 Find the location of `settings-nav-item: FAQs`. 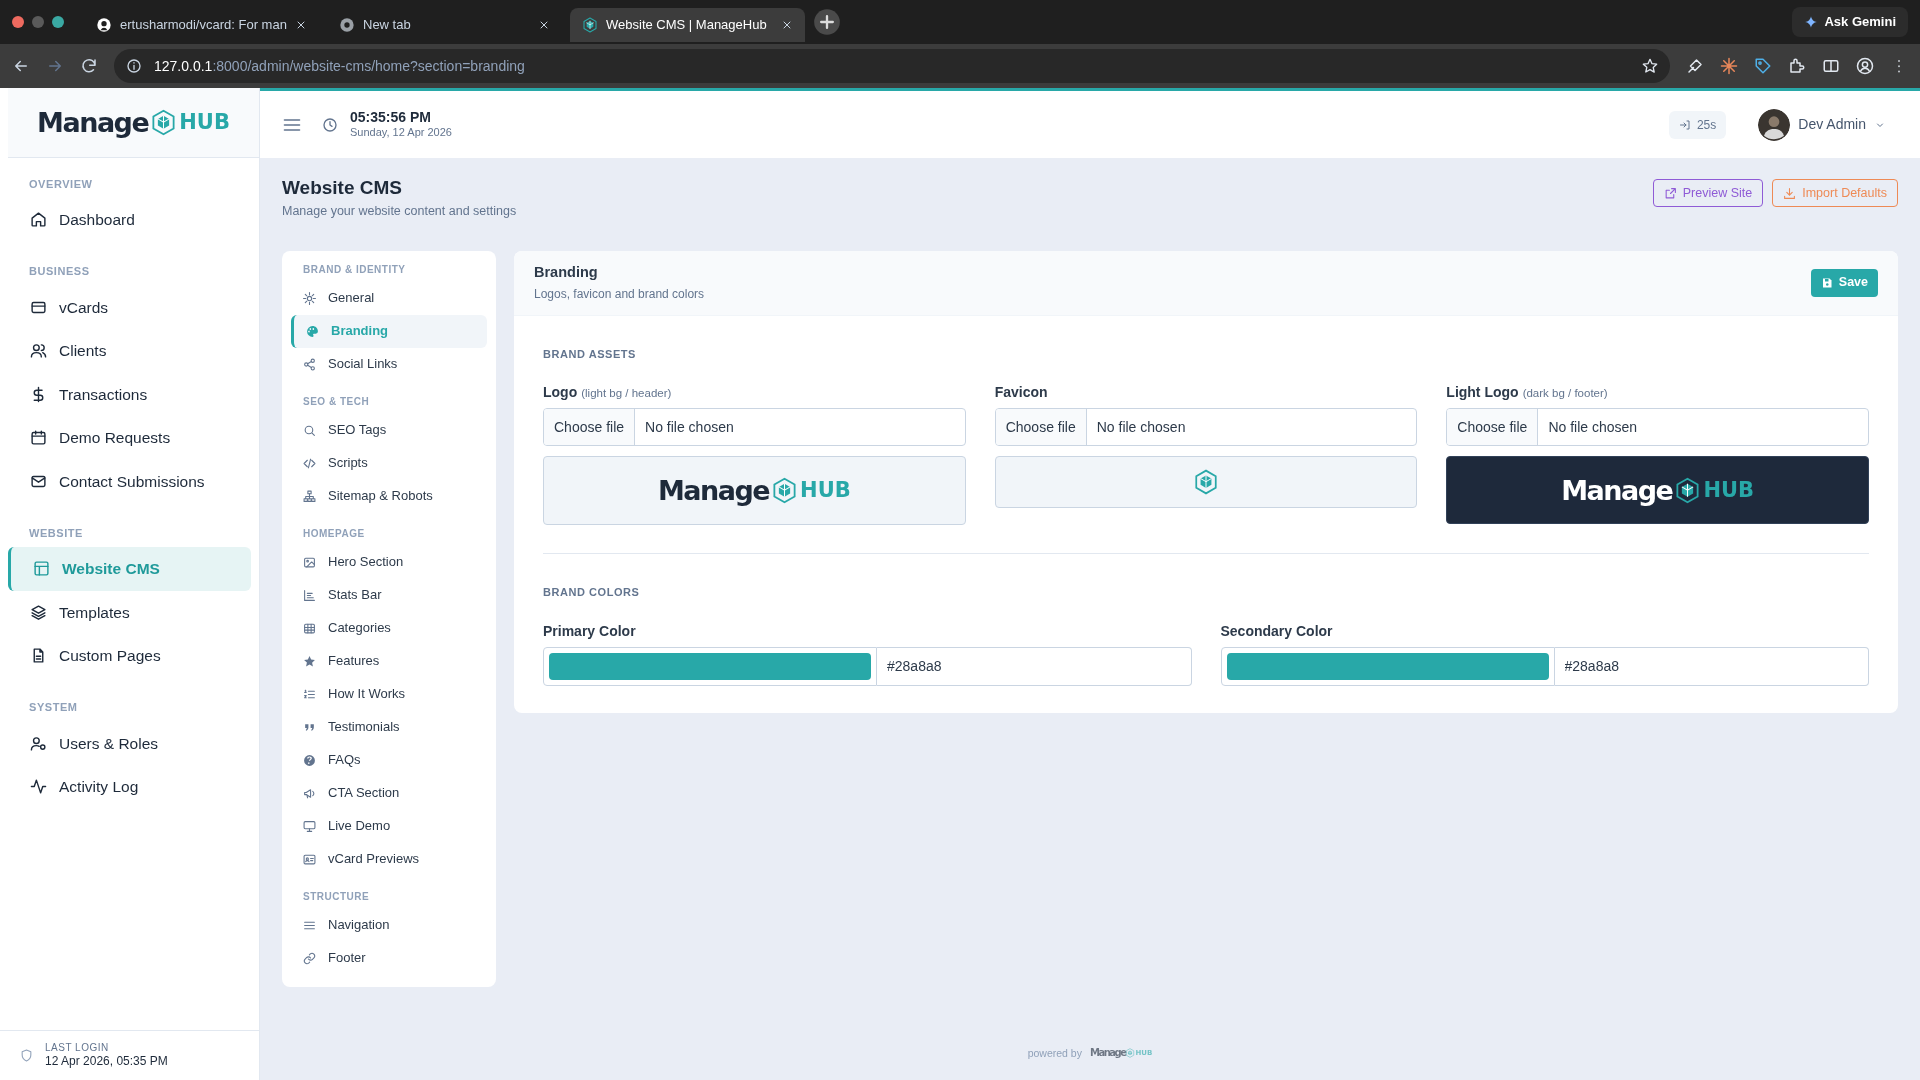

settings-nav-item: FAQs is located at coordinates (389, 760).